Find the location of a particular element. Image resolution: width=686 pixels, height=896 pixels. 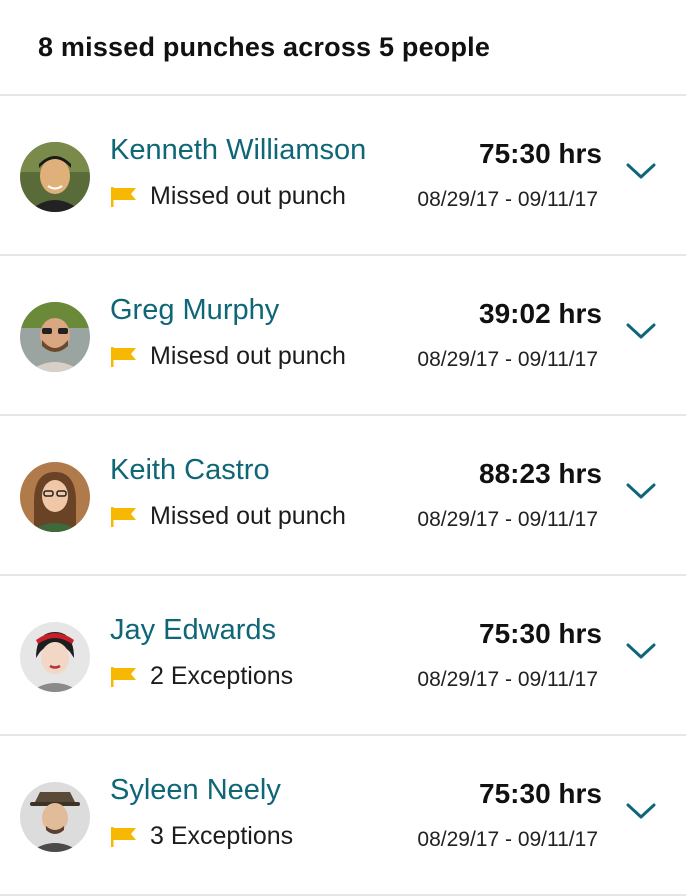

status-text: 2 Exceptions is located at coordinates (222, 676).